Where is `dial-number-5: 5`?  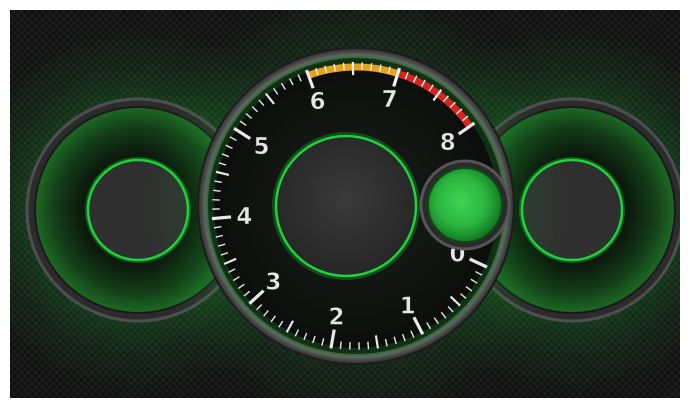
dial-number-5: 5 is located at coordinates (262, 147).